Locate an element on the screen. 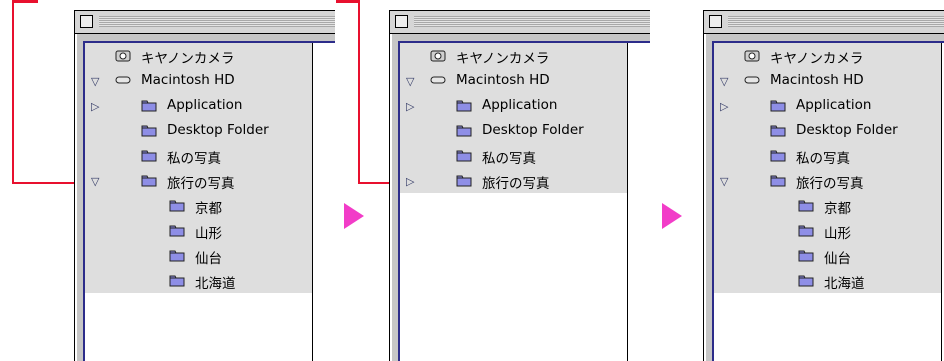  list-item: ▷ 旅行の写真 is located at coordinates (513, 180).